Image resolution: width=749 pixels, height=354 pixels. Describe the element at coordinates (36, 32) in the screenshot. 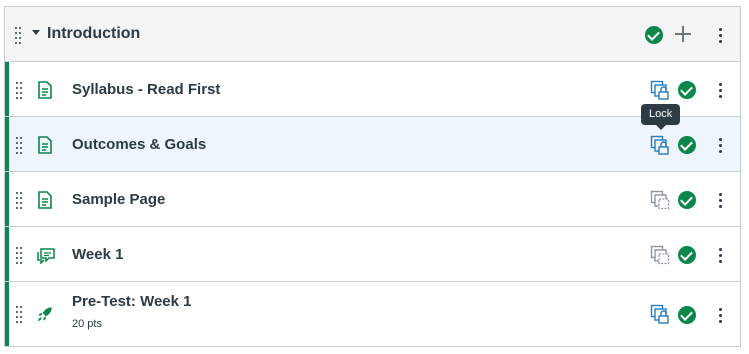

I see `caret-down-icon` at that location.